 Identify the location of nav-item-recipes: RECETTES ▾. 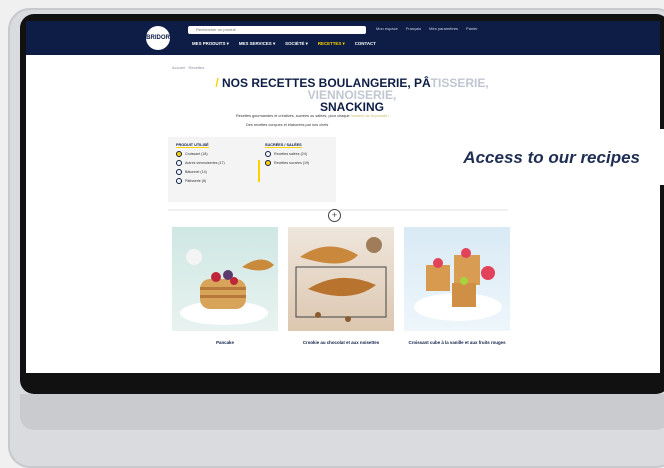
(331, 44).